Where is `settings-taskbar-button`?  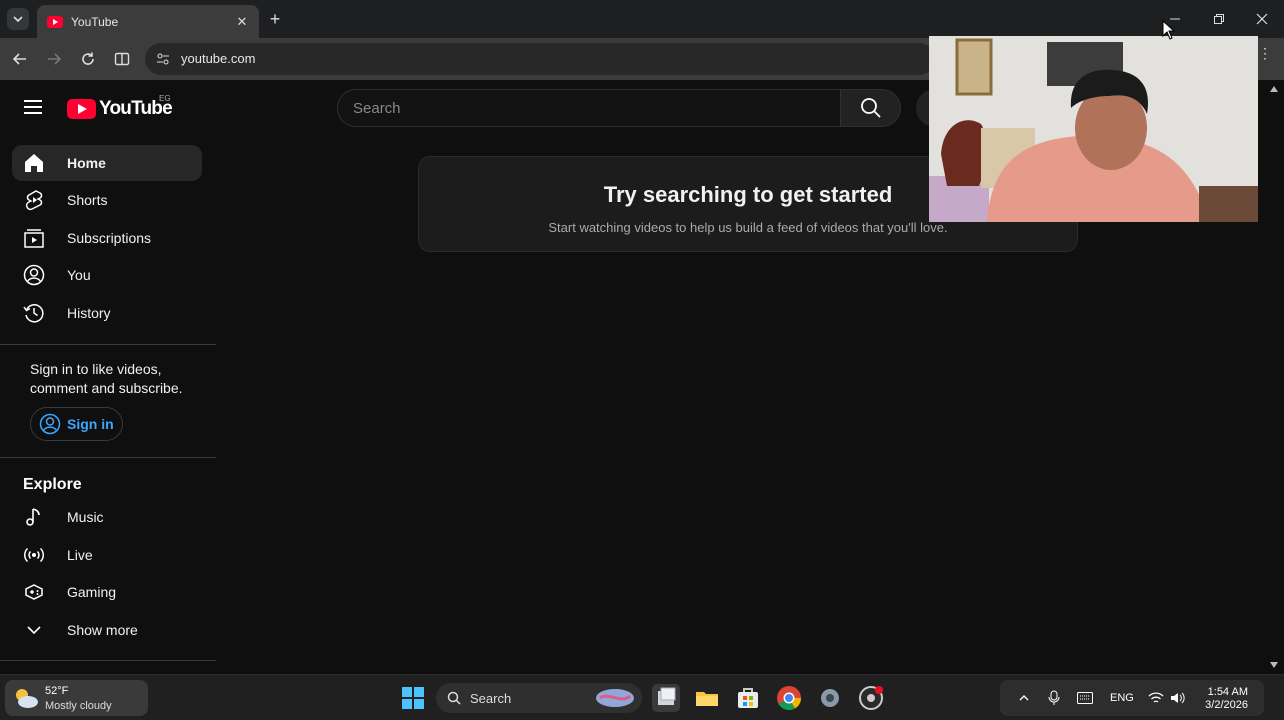
settings-taskbar-button is located at coordinates (830, 698).